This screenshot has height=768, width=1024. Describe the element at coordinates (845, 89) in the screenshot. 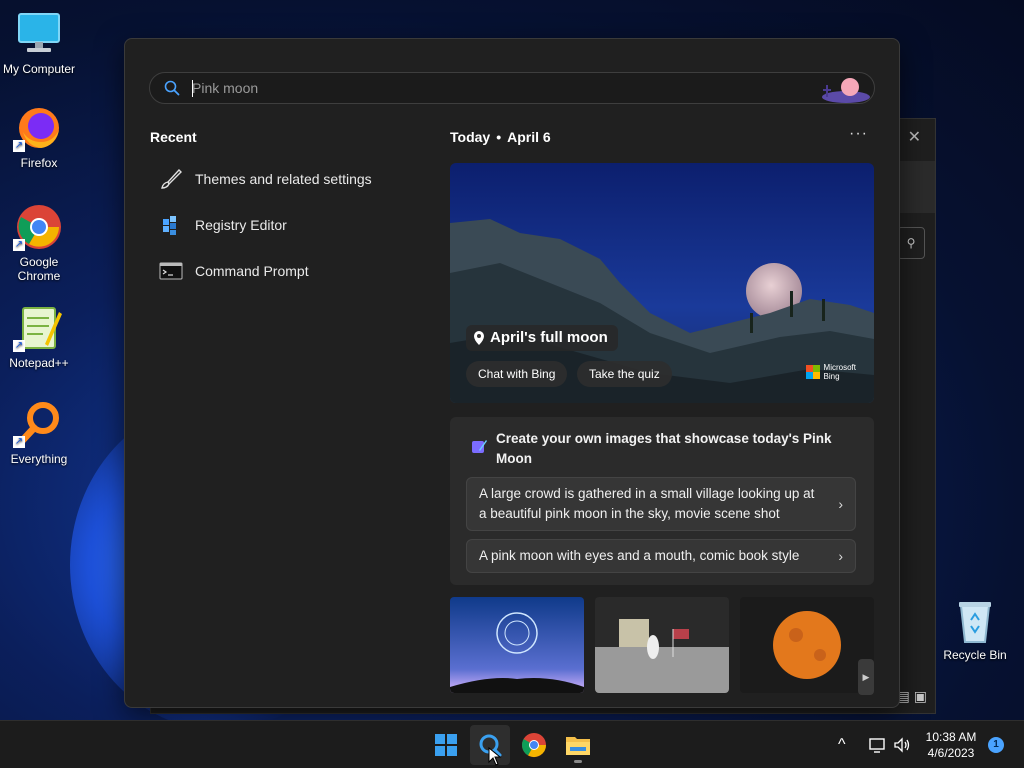

I see `pink-moon-art-icon` at that location.